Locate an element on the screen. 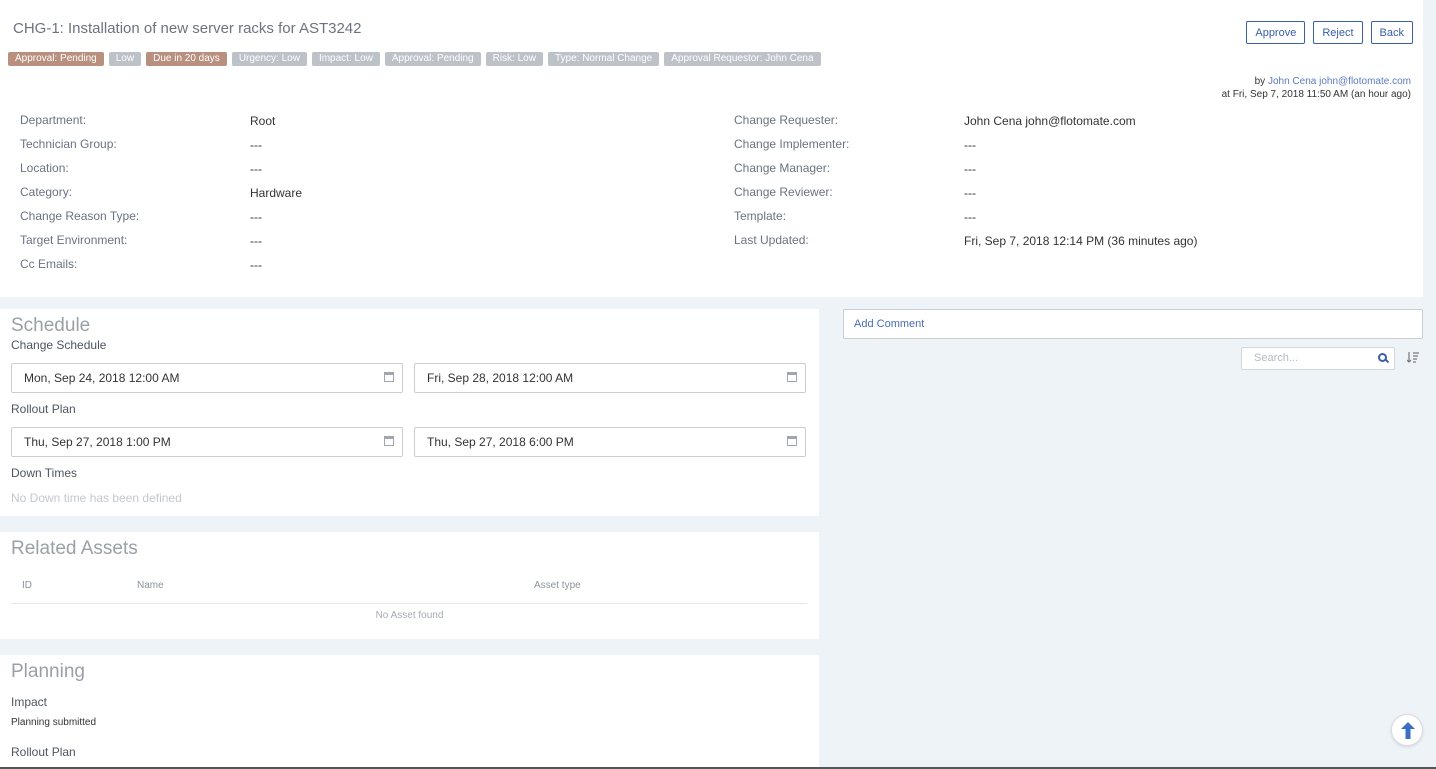  field-change-manager: Change Manager: --- is located at coordinates (855, 168).